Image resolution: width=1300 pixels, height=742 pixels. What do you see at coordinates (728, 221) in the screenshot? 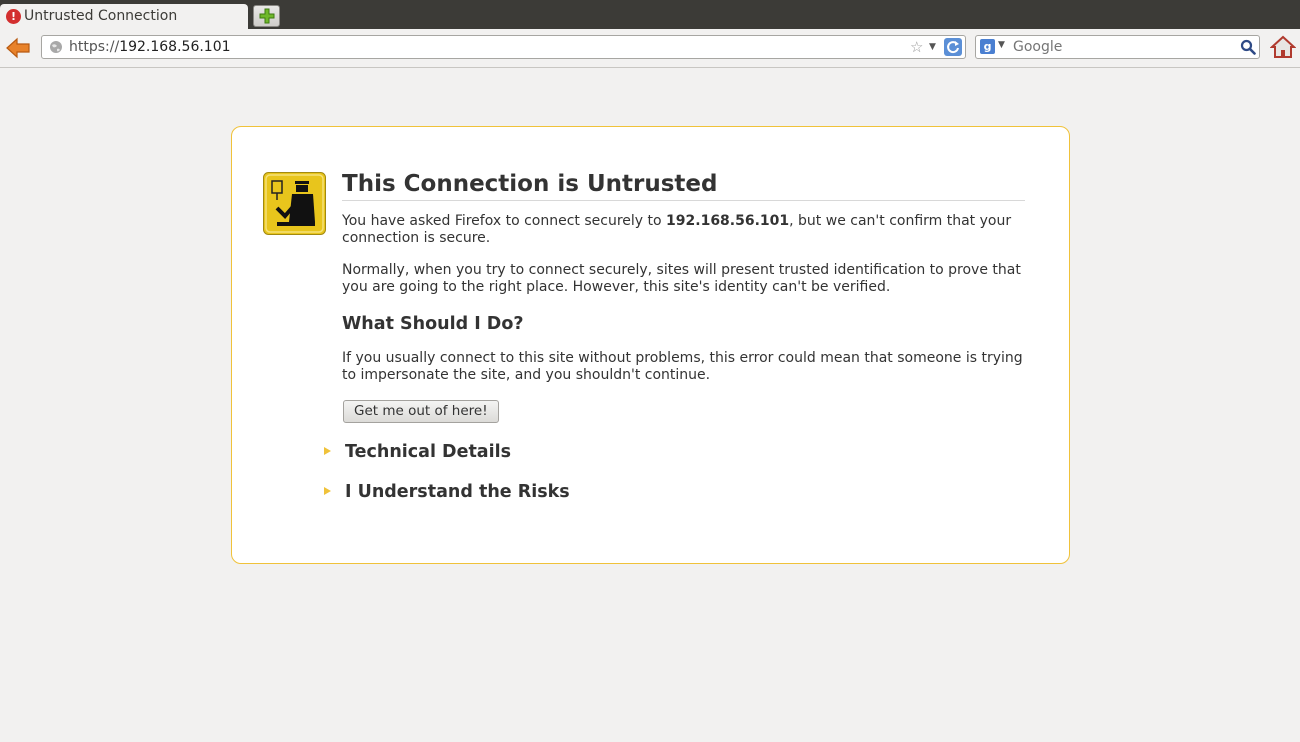
I see `intro-host: 192.168.56.101` at bounding box center [728, 221].